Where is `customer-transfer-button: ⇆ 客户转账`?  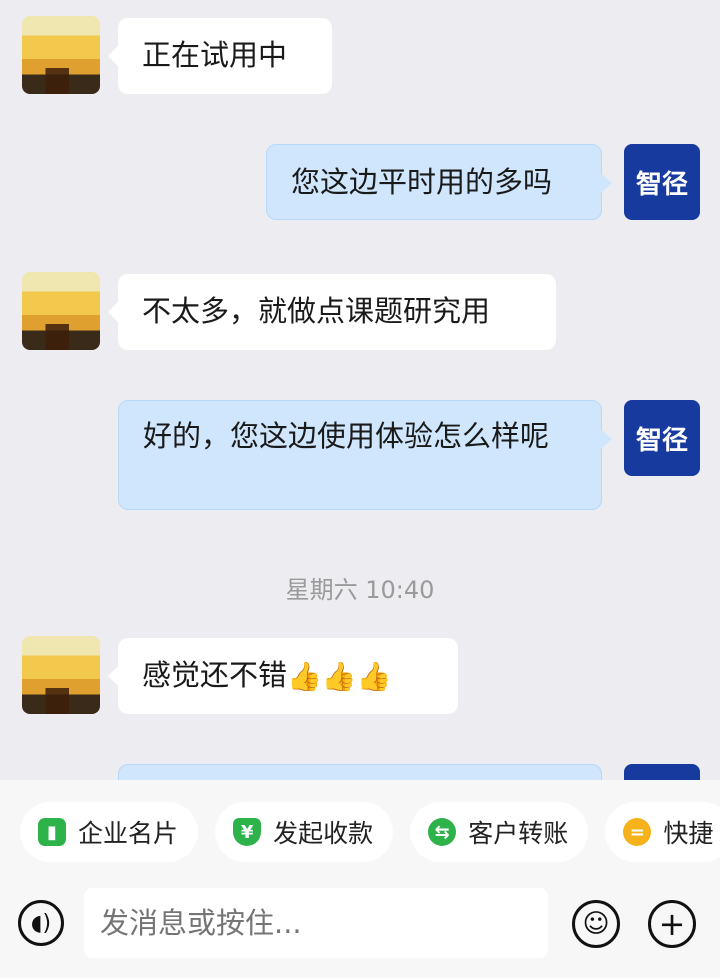
customer-transfer-button: ⇆ 客户转账 is located at coordinates (499, 832).